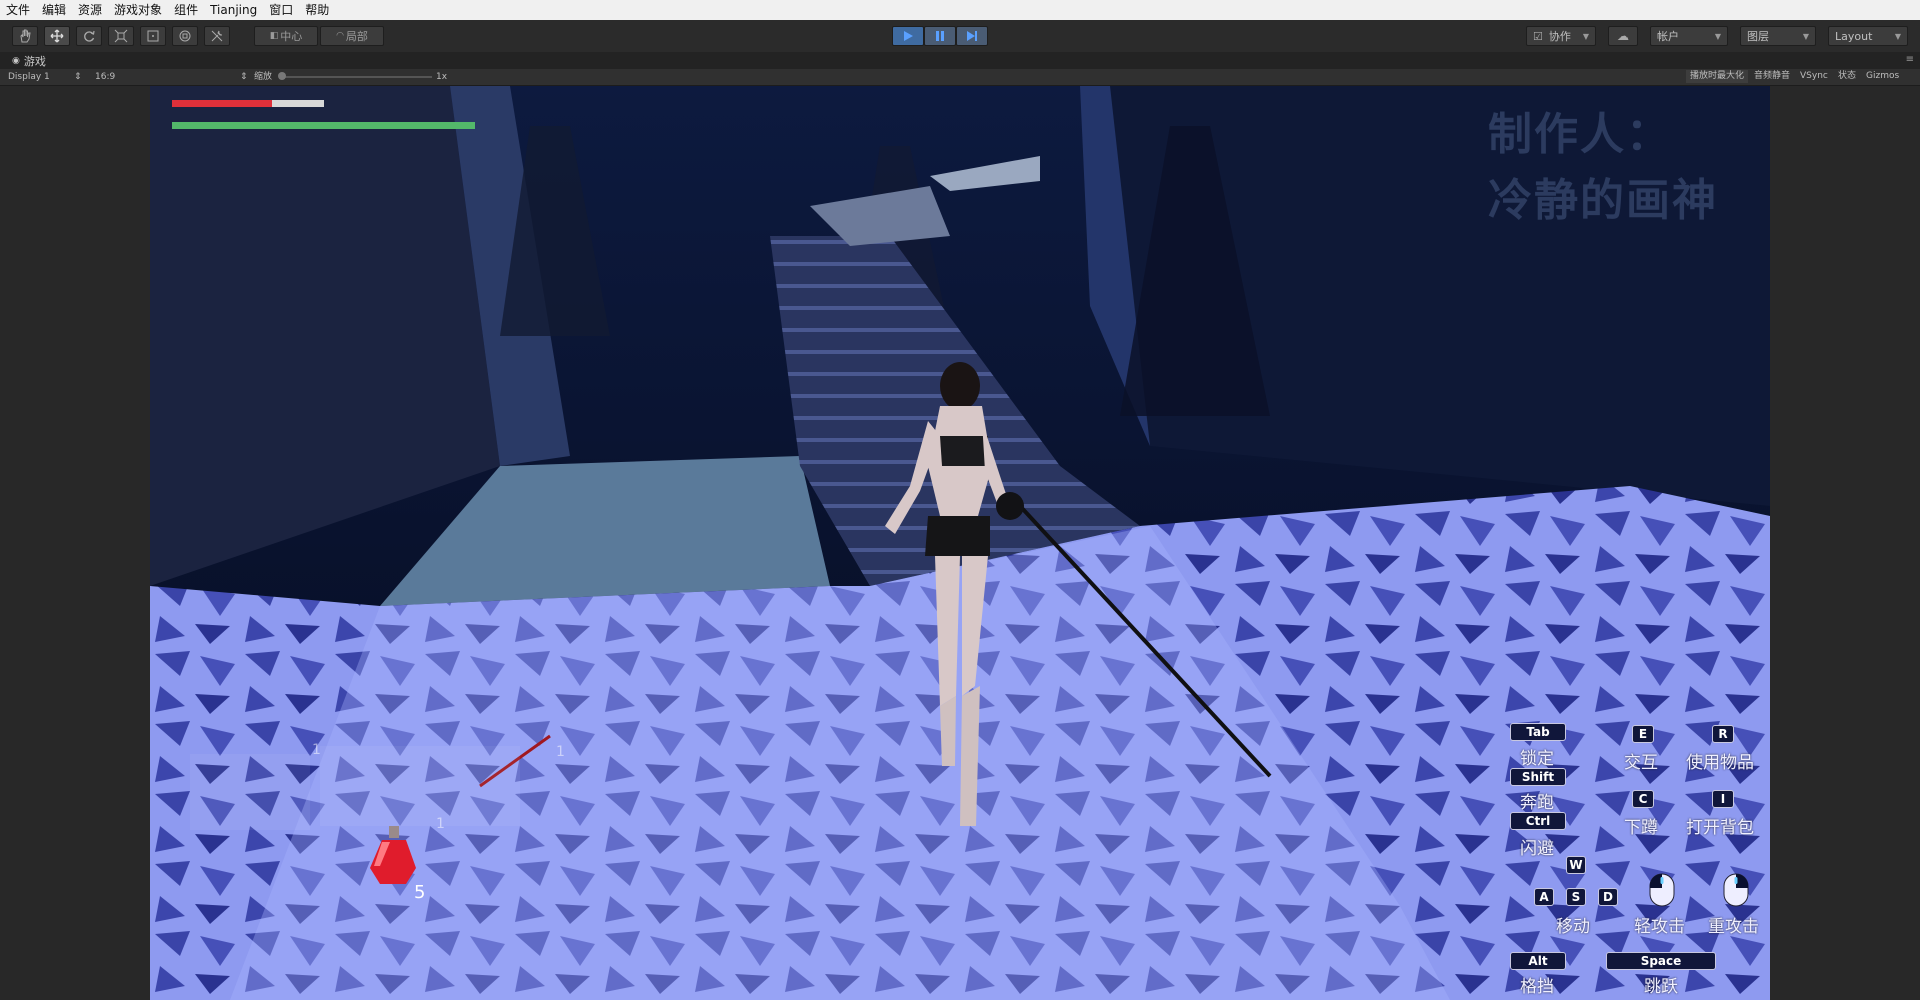 The width and height of the screenshot is (1920, 1000). Describe the element at coordinates (1538, 961) in the screenshot. I see `key-alt: Alt` at that location.